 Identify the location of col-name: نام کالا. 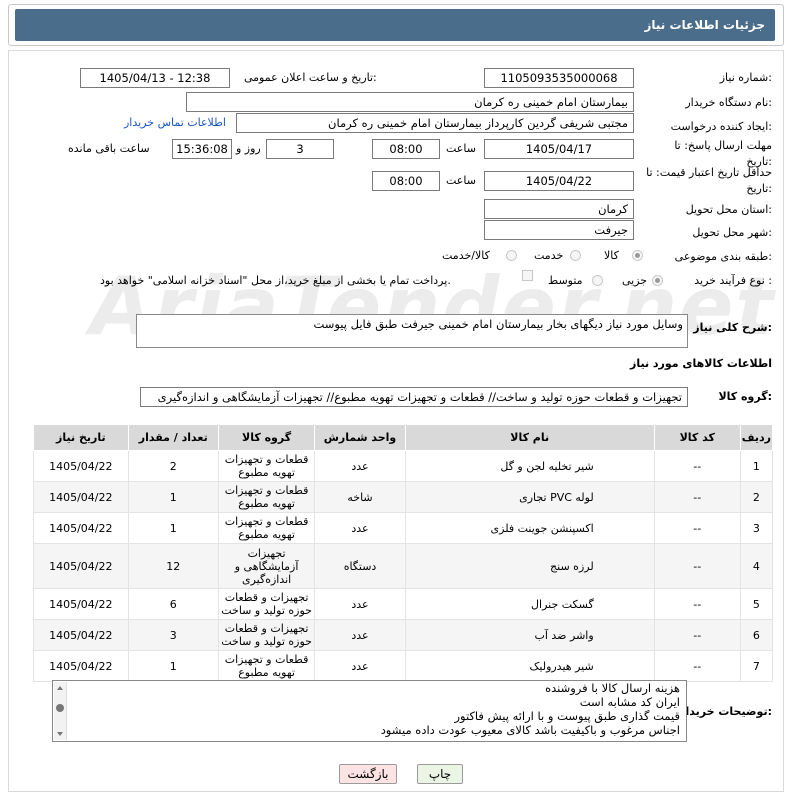
(529, 437).